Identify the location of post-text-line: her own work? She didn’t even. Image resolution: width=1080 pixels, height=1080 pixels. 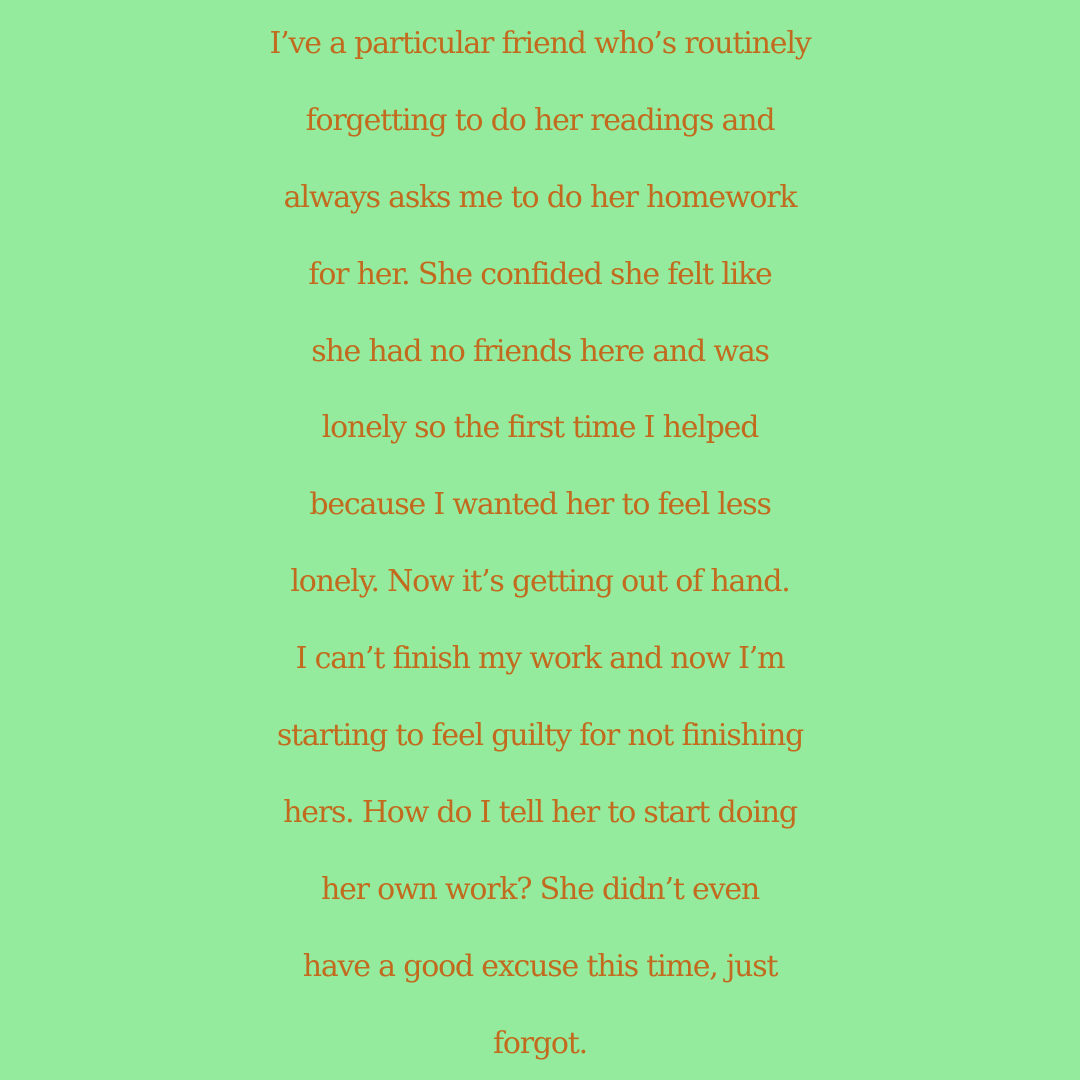
(540, 889).